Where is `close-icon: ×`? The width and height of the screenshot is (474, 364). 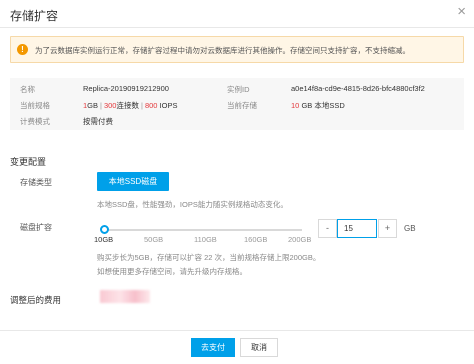
close-icon: × is located at coordinates (461, 11).